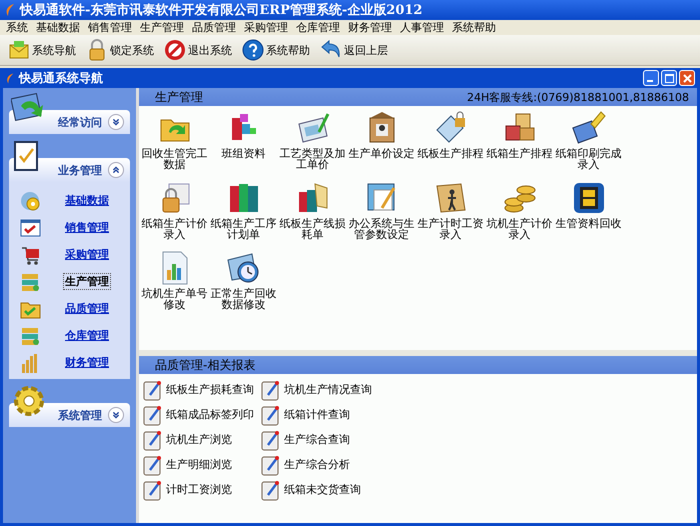  I want to click on maximize-icon, so click(669, 78).